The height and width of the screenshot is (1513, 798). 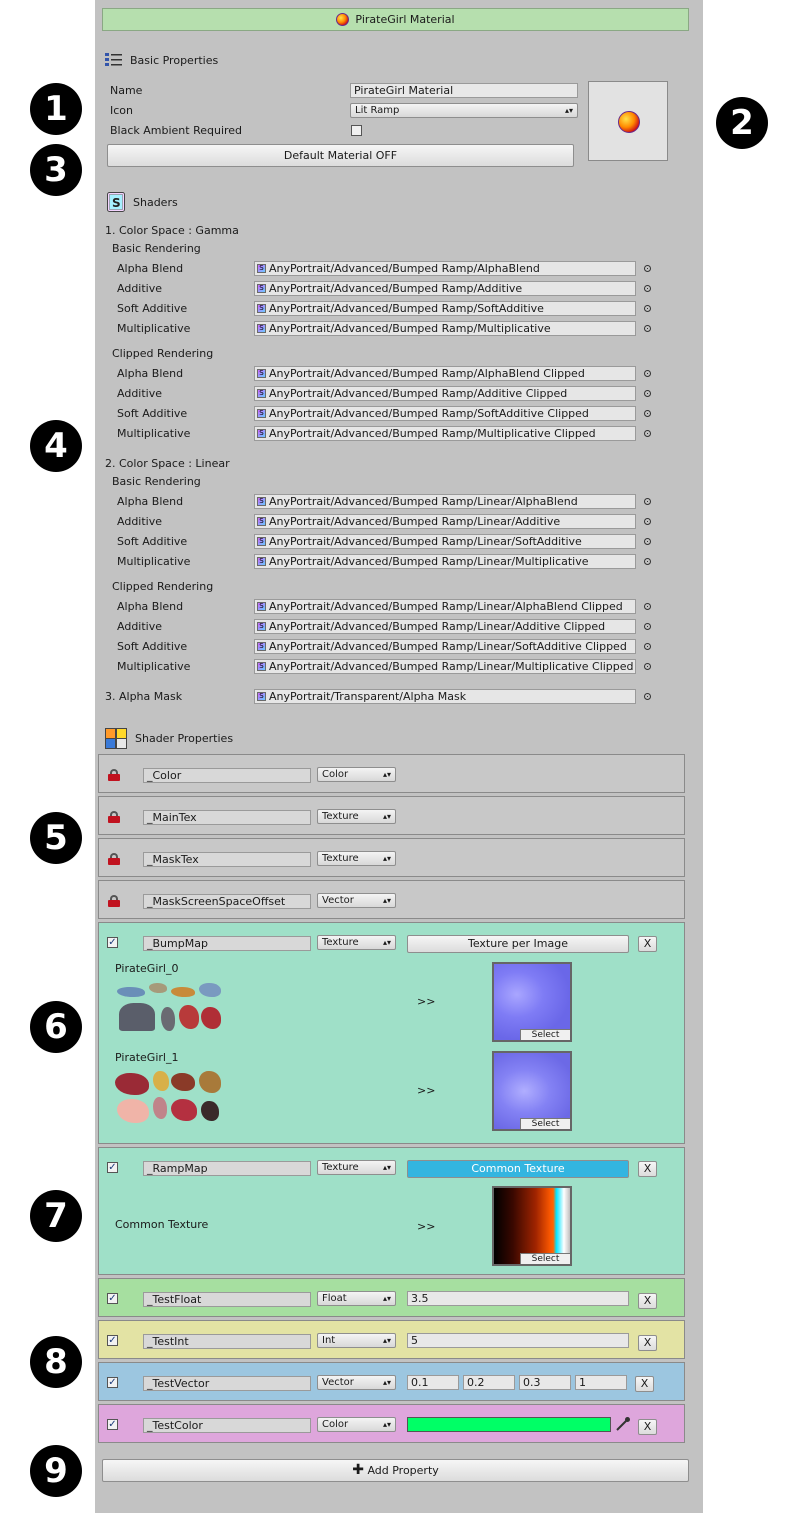 What do you see at coordinates (623, 1424) in the screenshot?
I see `eyedropper-icon` at bounding box center [623, 1424].